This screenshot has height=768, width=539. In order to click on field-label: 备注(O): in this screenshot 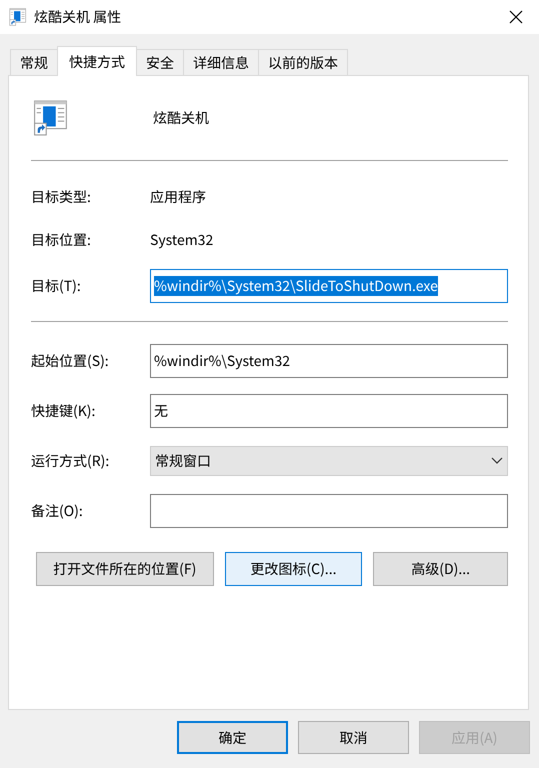, I will do `click(57, 511)`.